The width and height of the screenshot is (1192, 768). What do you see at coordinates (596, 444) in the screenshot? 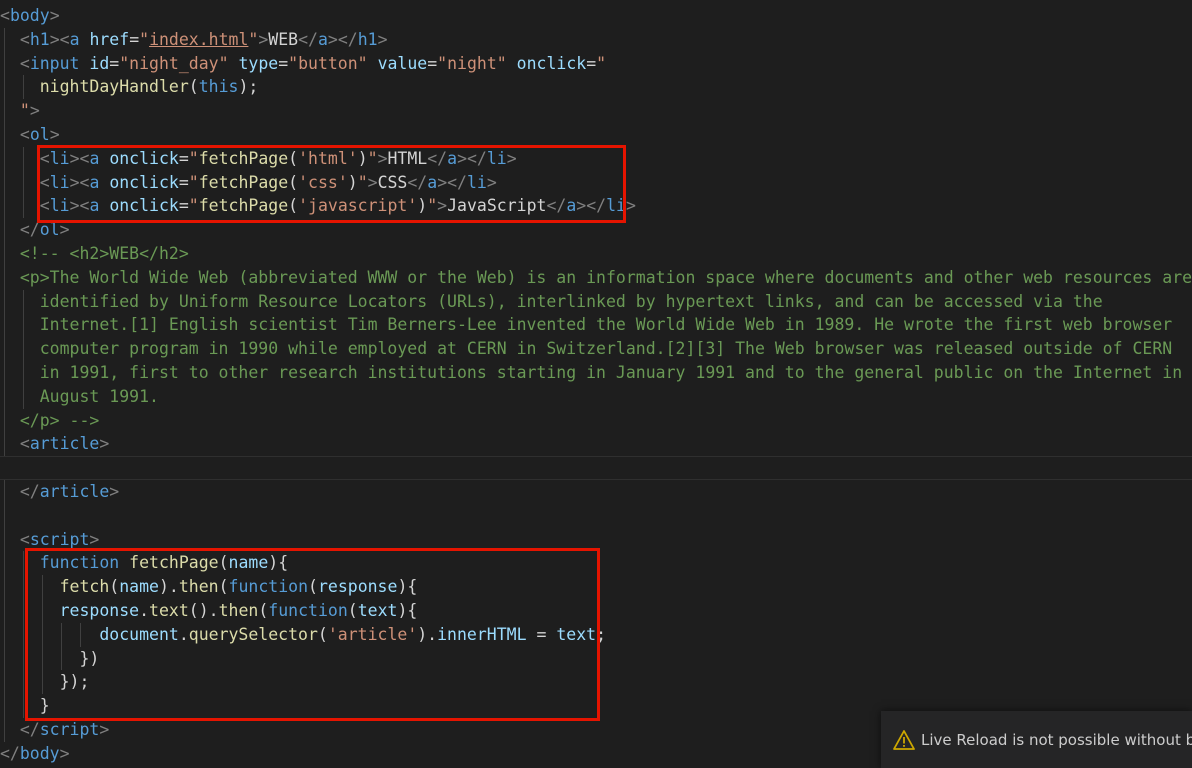
I see `code-line: <article>` at bounding box center [596, 444].